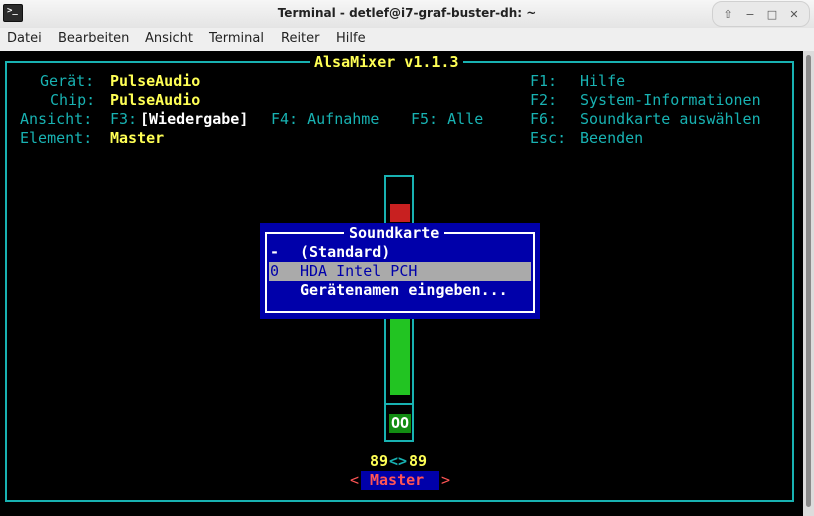 This screenshot has width=814, height=516. I want to click on window-controls: ⇧ − □ ✕, so click(761, 14).